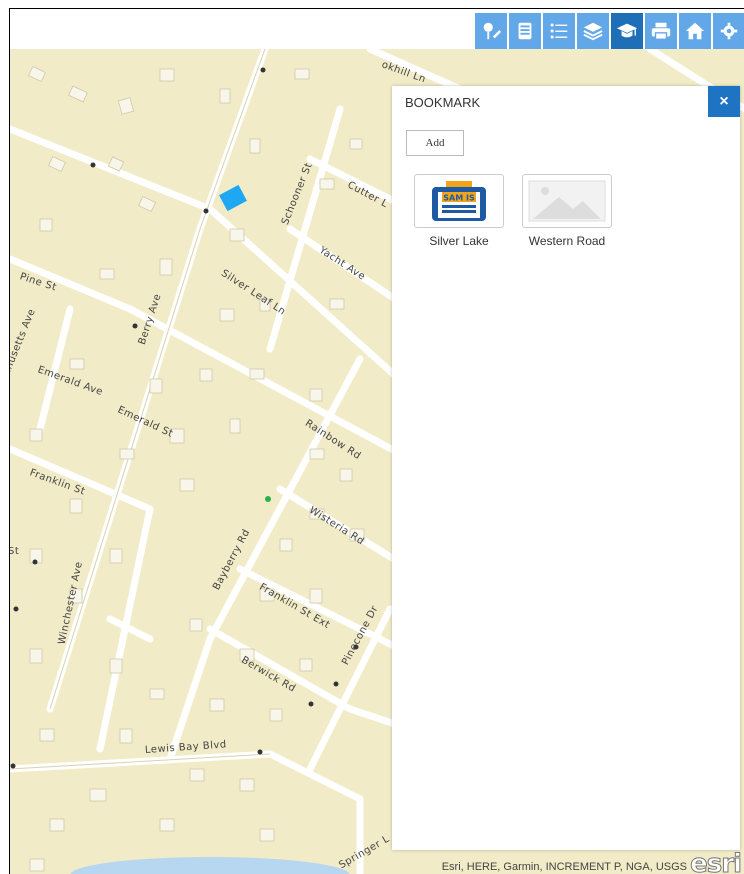 The height and width of the screenshot is (874, 744). I want to click on bookmark-item-western-road: Western Road, so click(567, 211).